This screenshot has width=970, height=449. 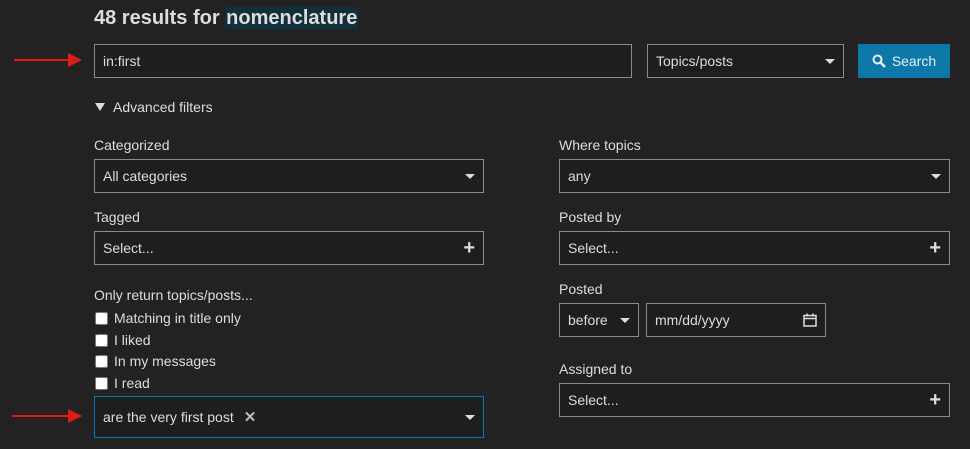 I want to click on checkbox-label: I liked, so click(x=132, y=340).